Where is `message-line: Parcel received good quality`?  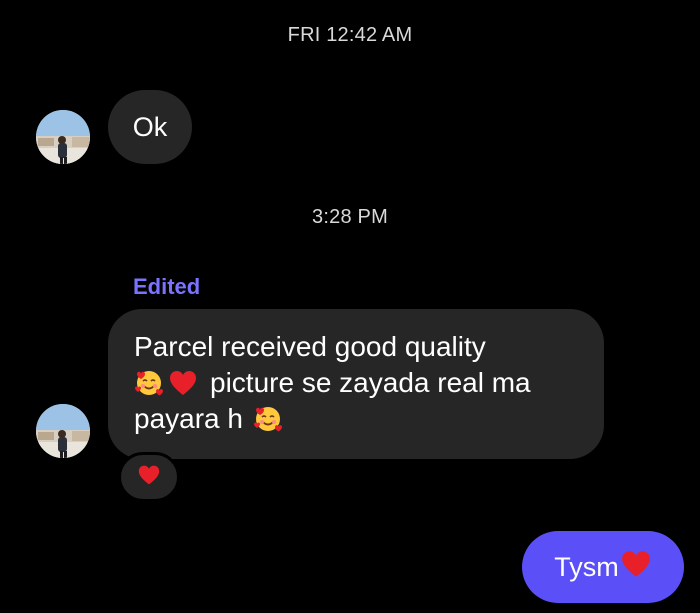 message-line: Parcel received good quality is located at coordinates (356, 347).